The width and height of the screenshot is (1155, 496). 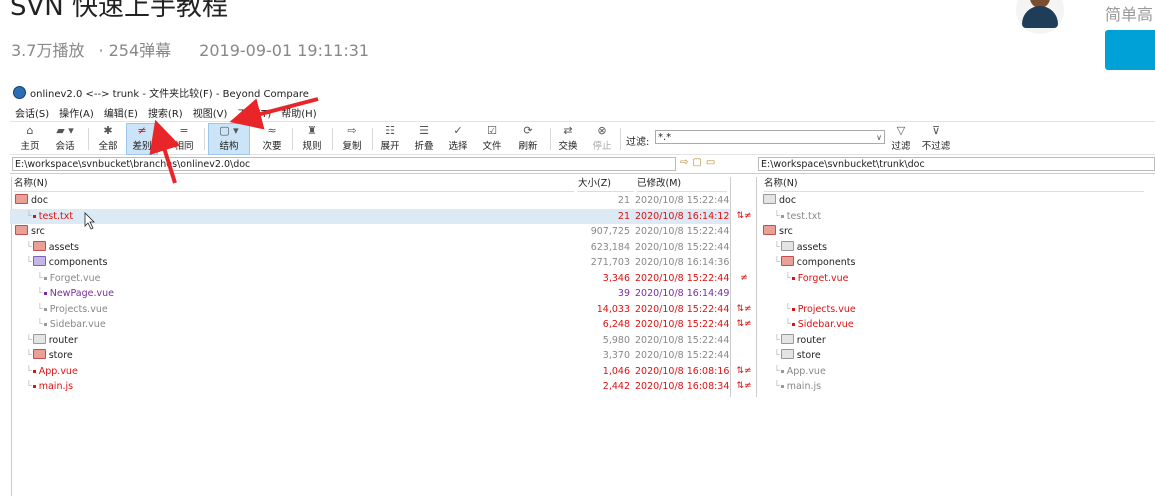 What do you see at coordinates (379, 279) in the screenshot?
I see `left-file-row: └ Forget.vue 3,346 2020/10/8 15:22:44 ≠` at bounding box center [379, 279].